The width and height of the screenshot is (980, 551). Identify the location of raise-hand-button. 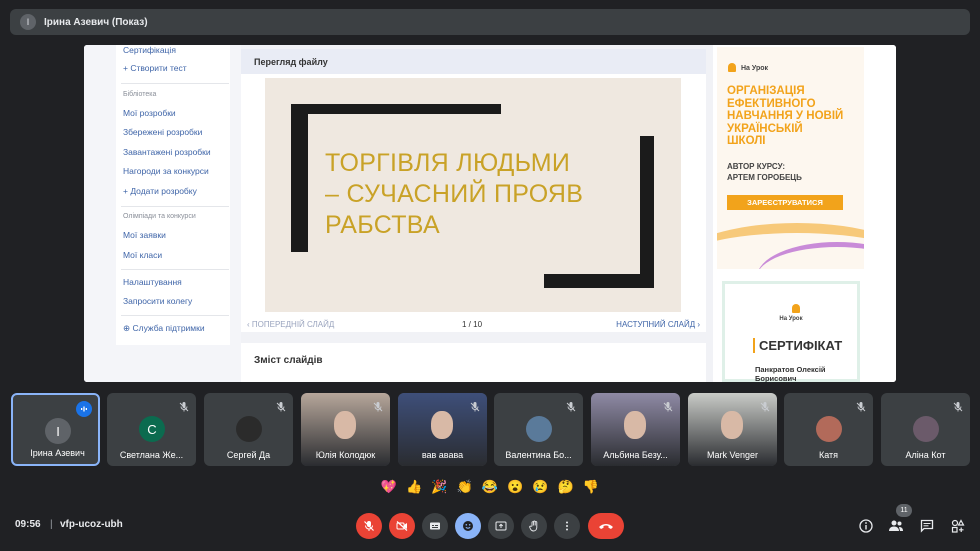
(534, 526).